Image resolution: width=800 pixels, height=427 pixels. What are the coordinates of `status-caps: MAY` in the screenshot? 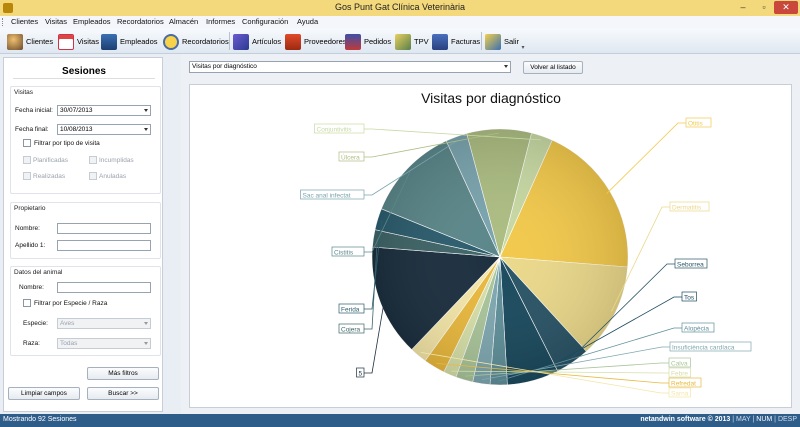 It's located at (743, 419).